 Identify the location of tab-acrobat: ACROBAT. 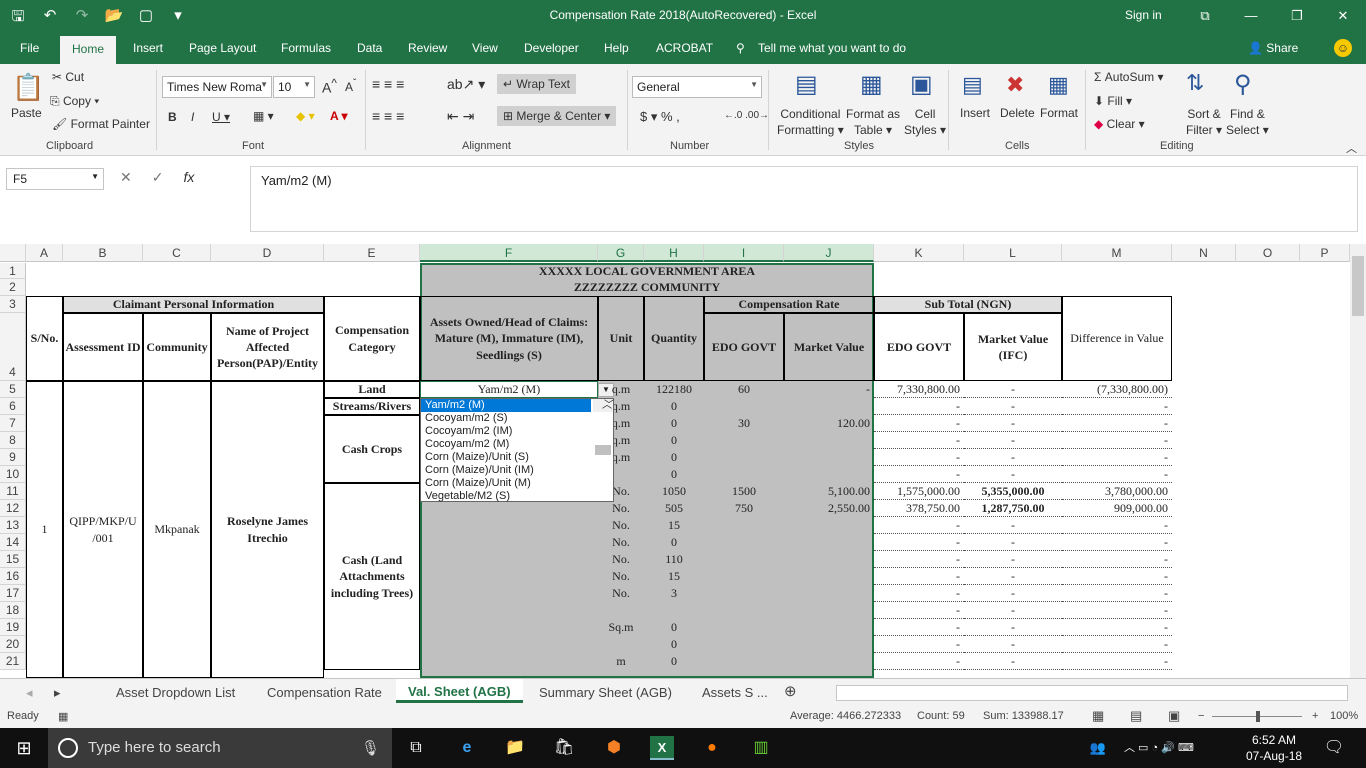
(684, 48).